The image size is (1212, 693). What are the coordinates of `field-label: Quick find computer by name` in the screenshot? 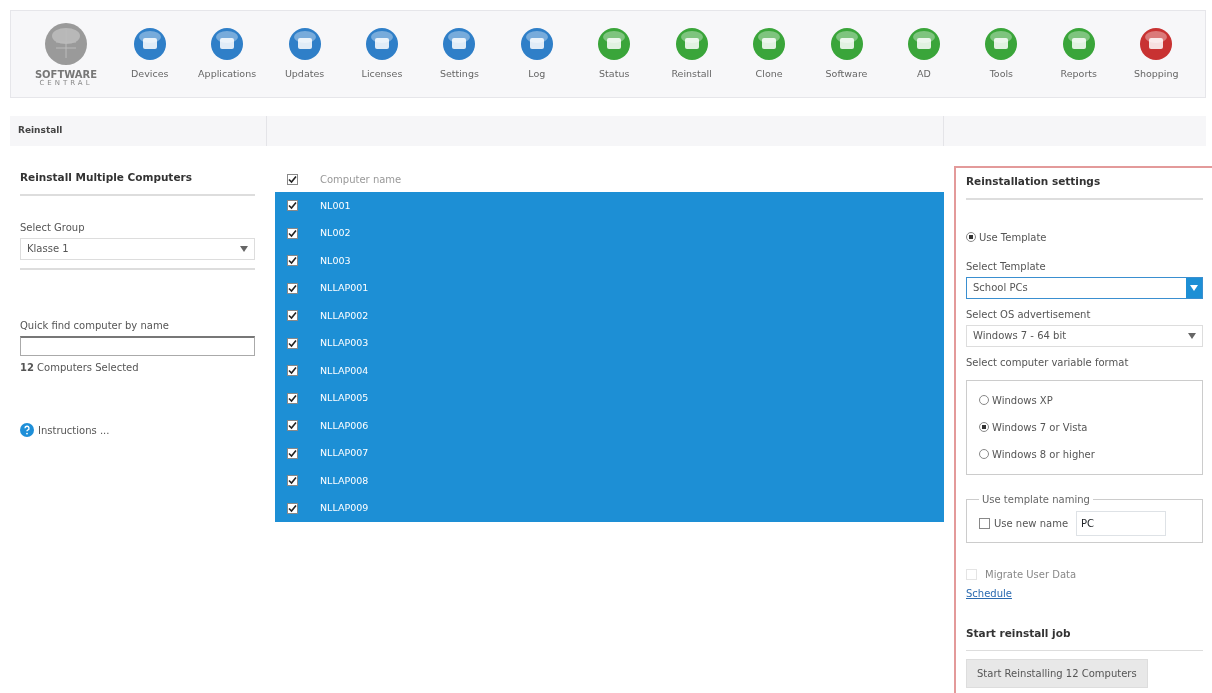 It's located at (95, 325).